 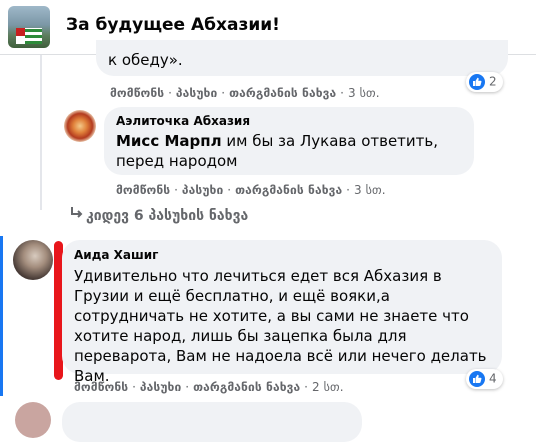 What do you see at coordinates (116, 255) in the screenshot?
I see `comment-author: Аида Хашиг` at bounding box center [116, 255].